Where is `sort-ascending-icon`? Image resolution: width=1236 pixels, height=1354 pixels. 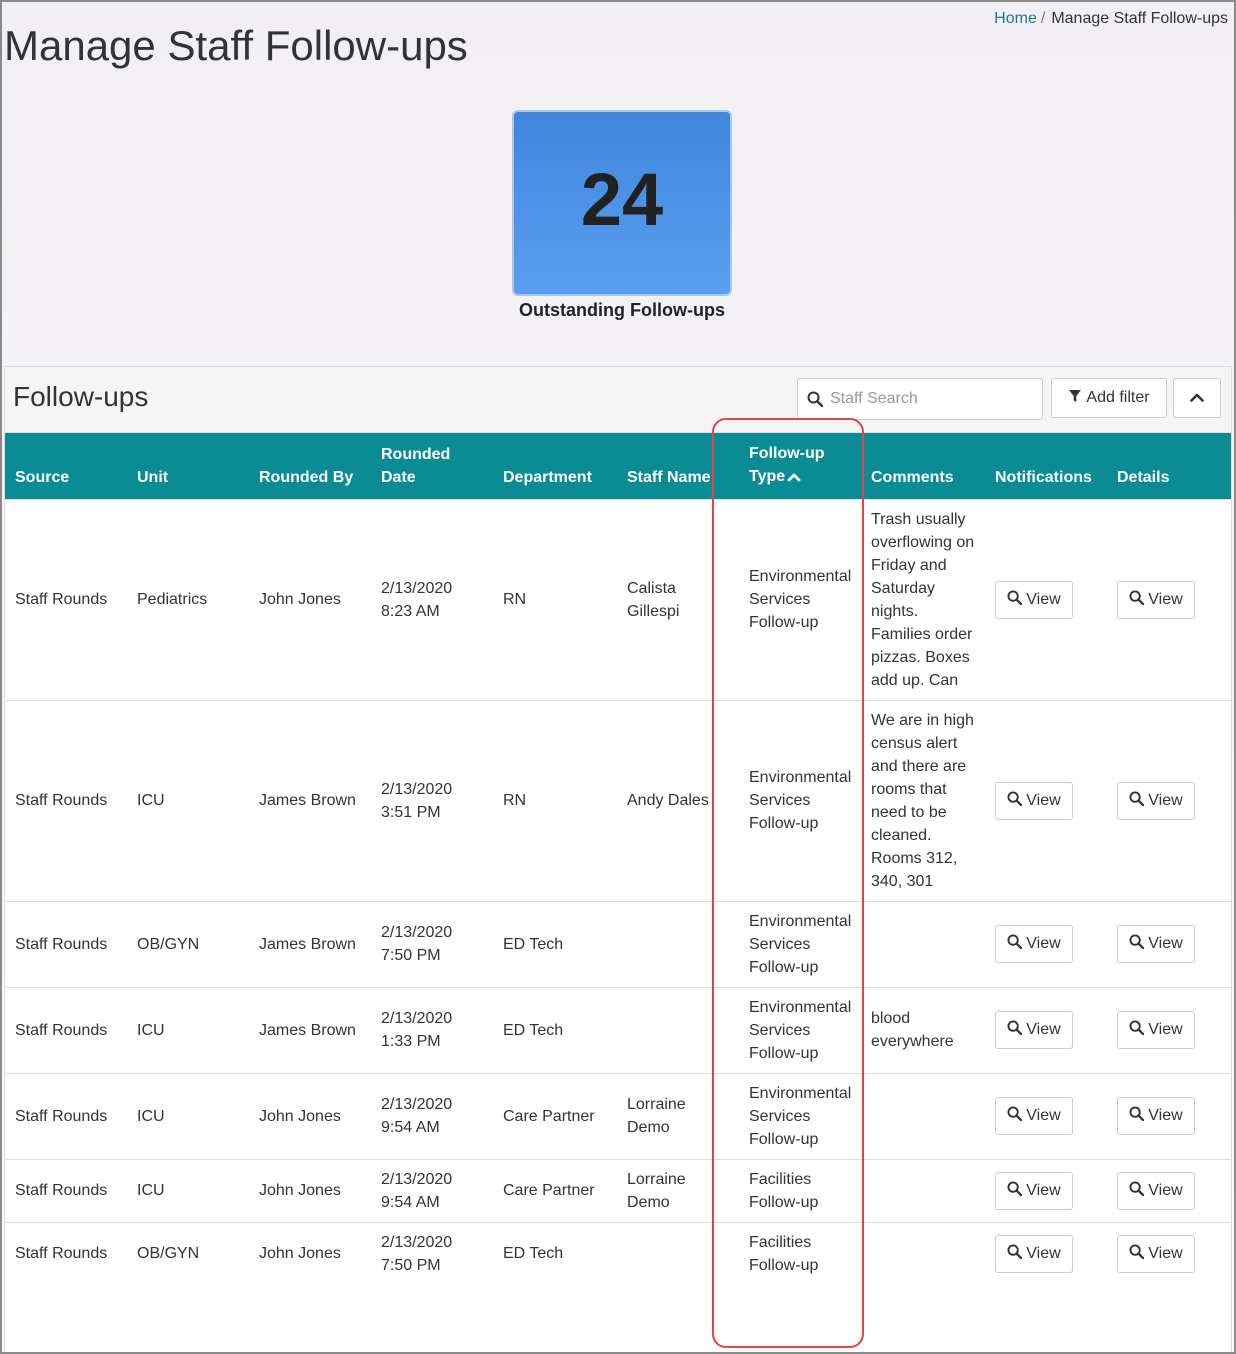
sort-ascending-icon is located at coordinates (794, 477).